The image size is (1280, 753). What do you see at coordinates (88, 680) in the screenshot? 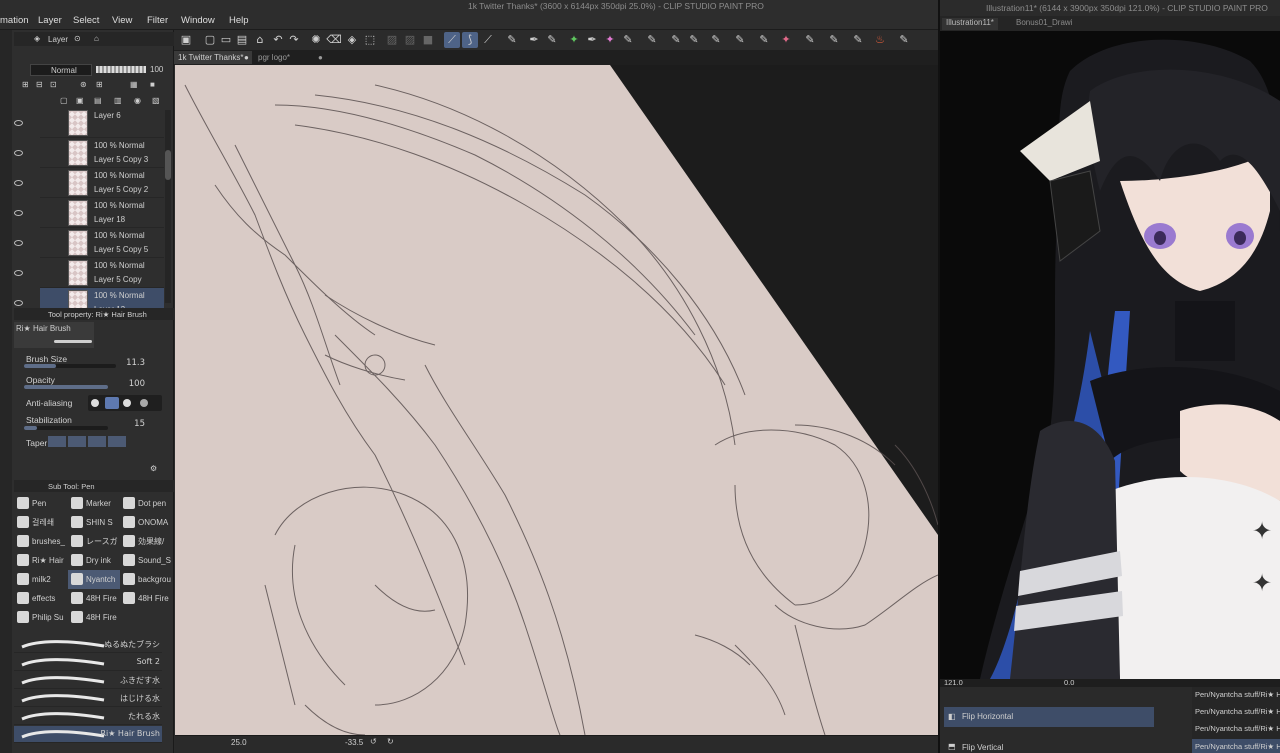
I see `brush-stroke-item: ふきだす水` at bounding box center [88, 680].